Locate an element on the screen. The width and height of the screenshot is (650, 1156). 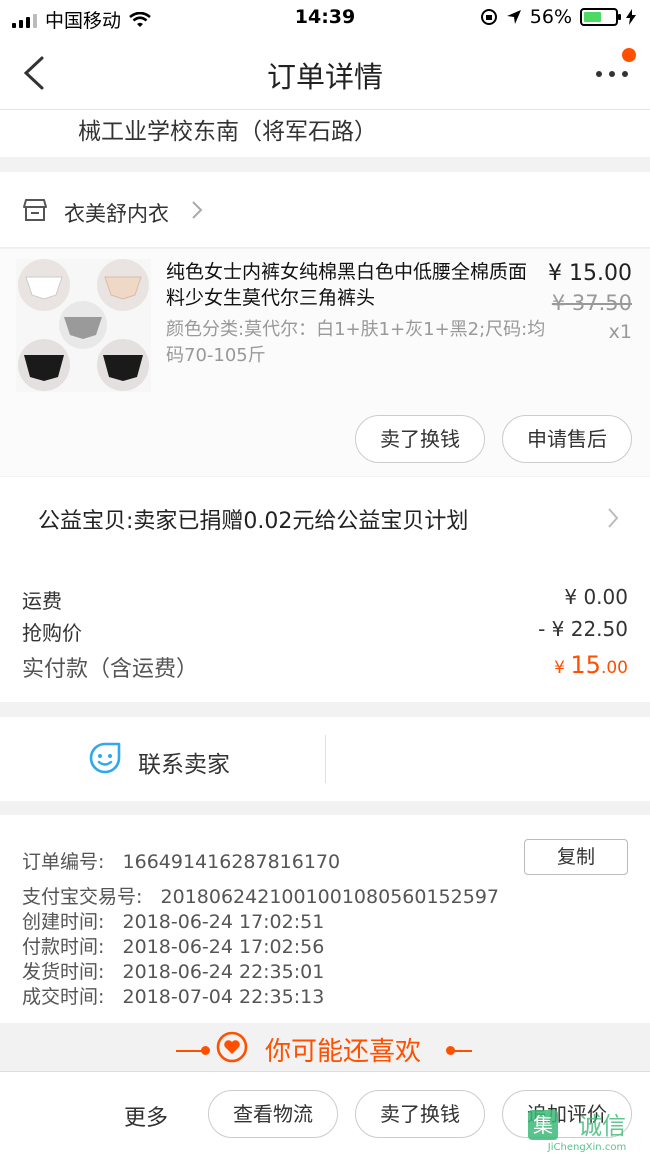
divider is located at coordinates (325, 759).